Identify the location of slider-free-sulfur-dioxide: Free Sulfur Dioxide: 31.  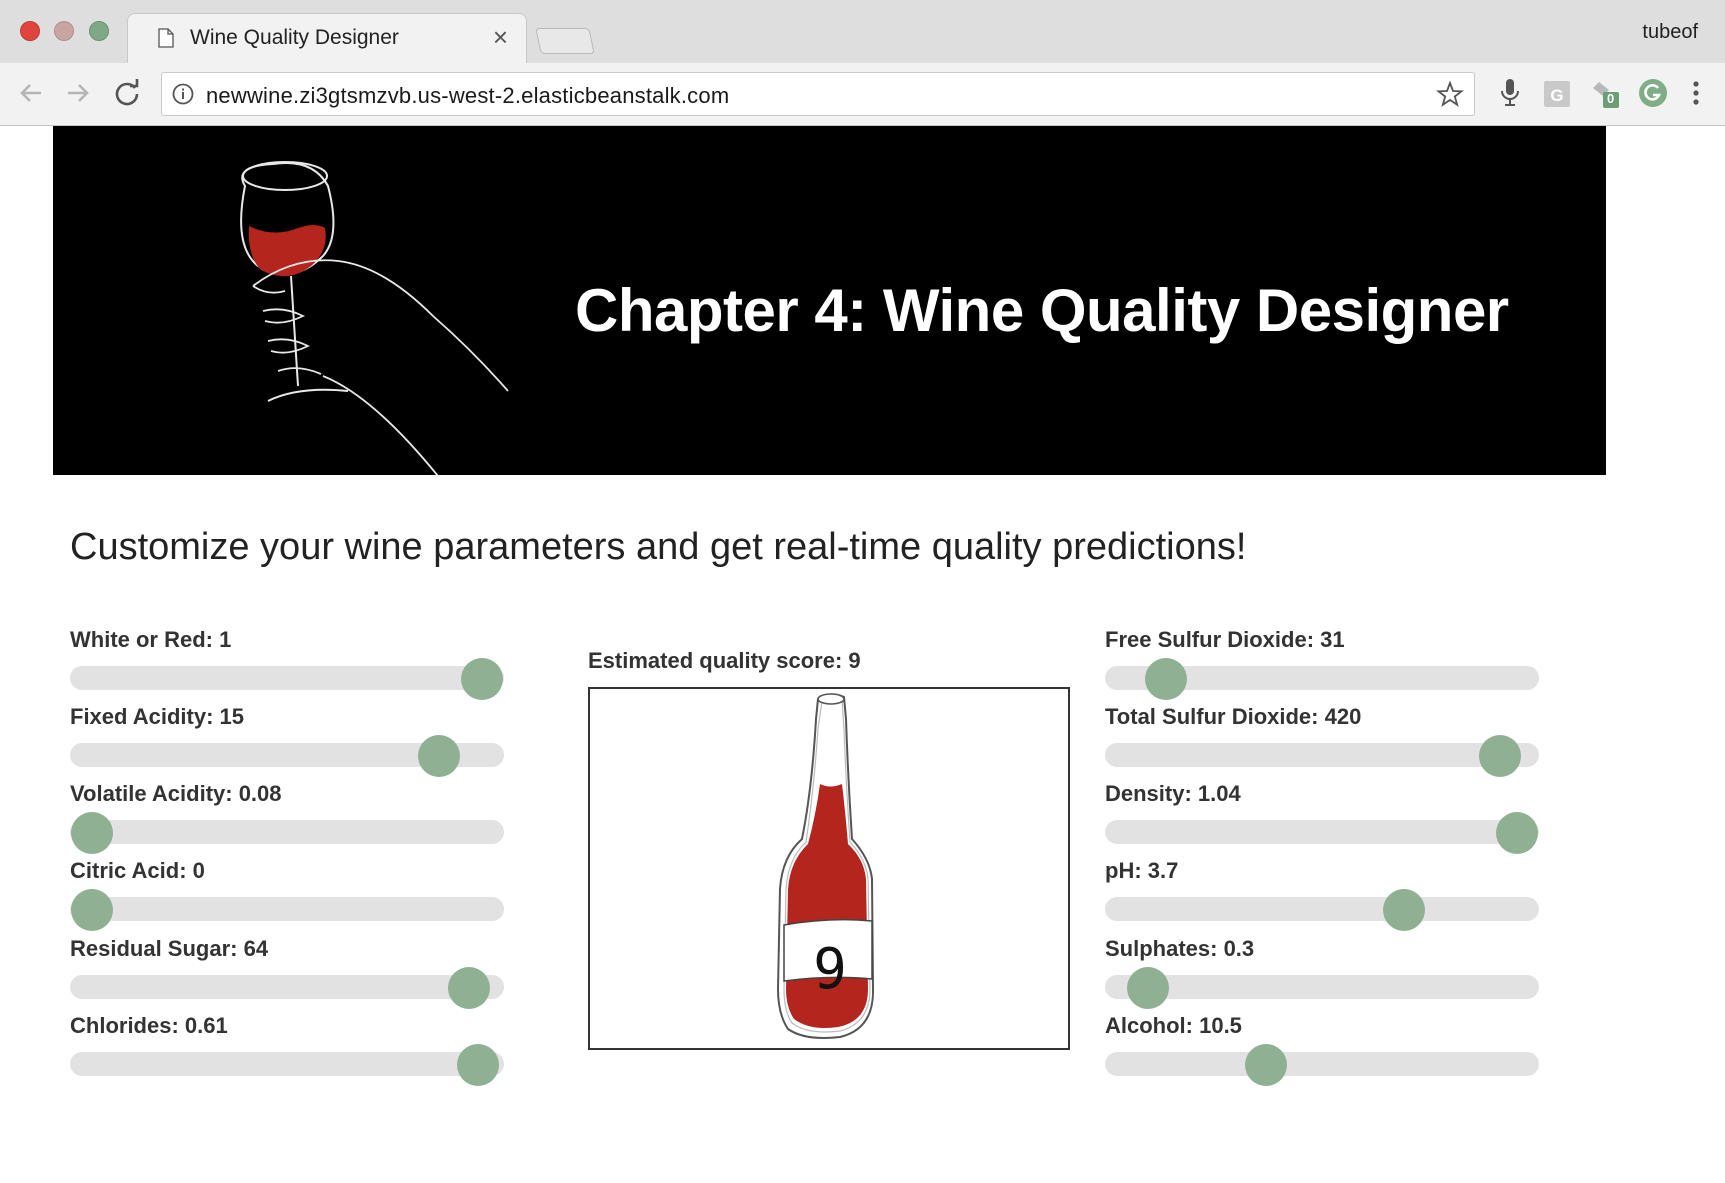
(1322, 663).